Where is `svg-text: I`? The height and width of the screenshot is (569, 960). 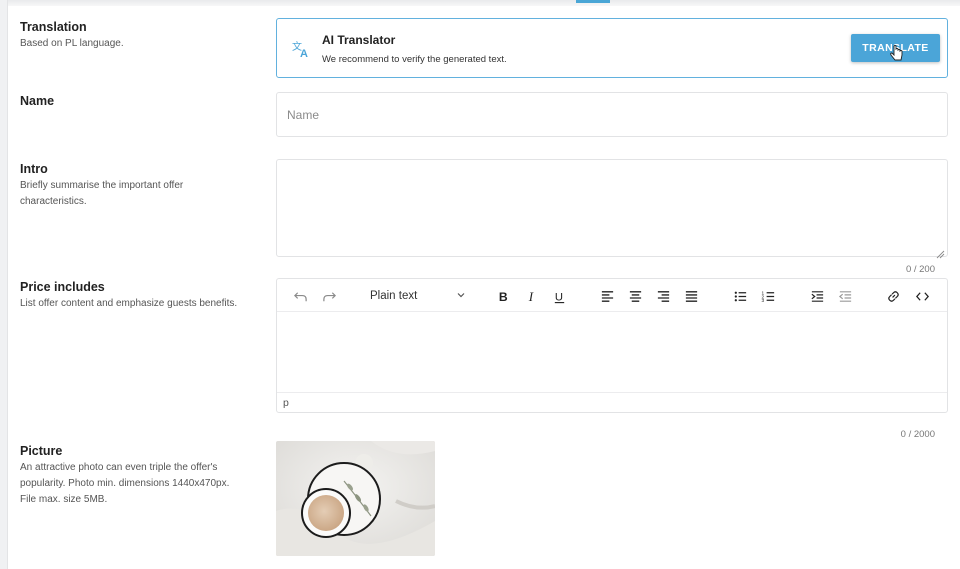 svg-text: I is located at coordinates (530, 296).